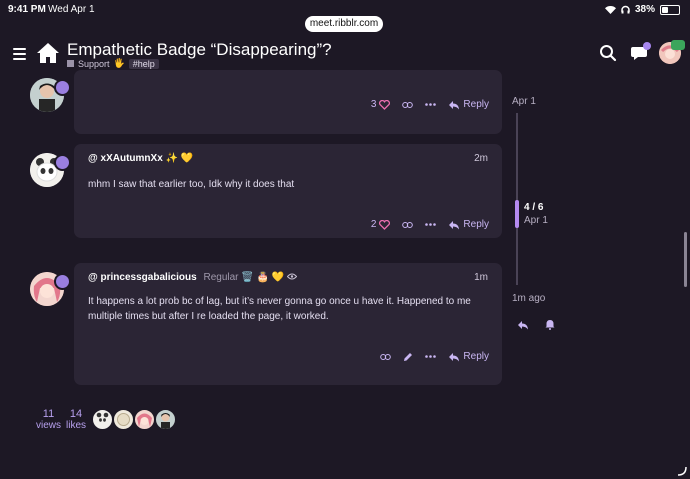  I want to click on timeline-position: 4 / 6, so click(534, 207).